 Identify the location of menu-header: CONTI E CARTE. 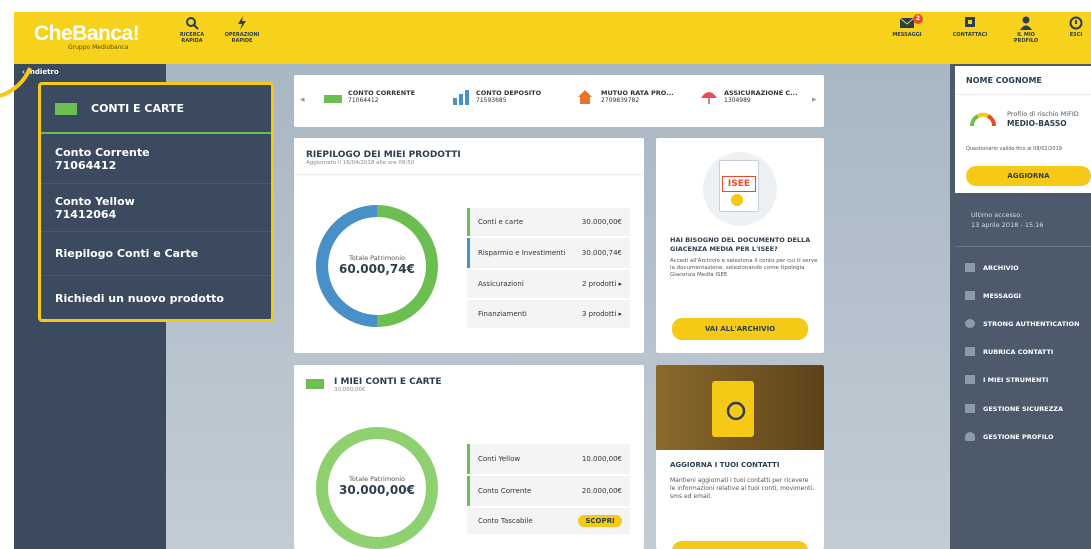
(156, 109).